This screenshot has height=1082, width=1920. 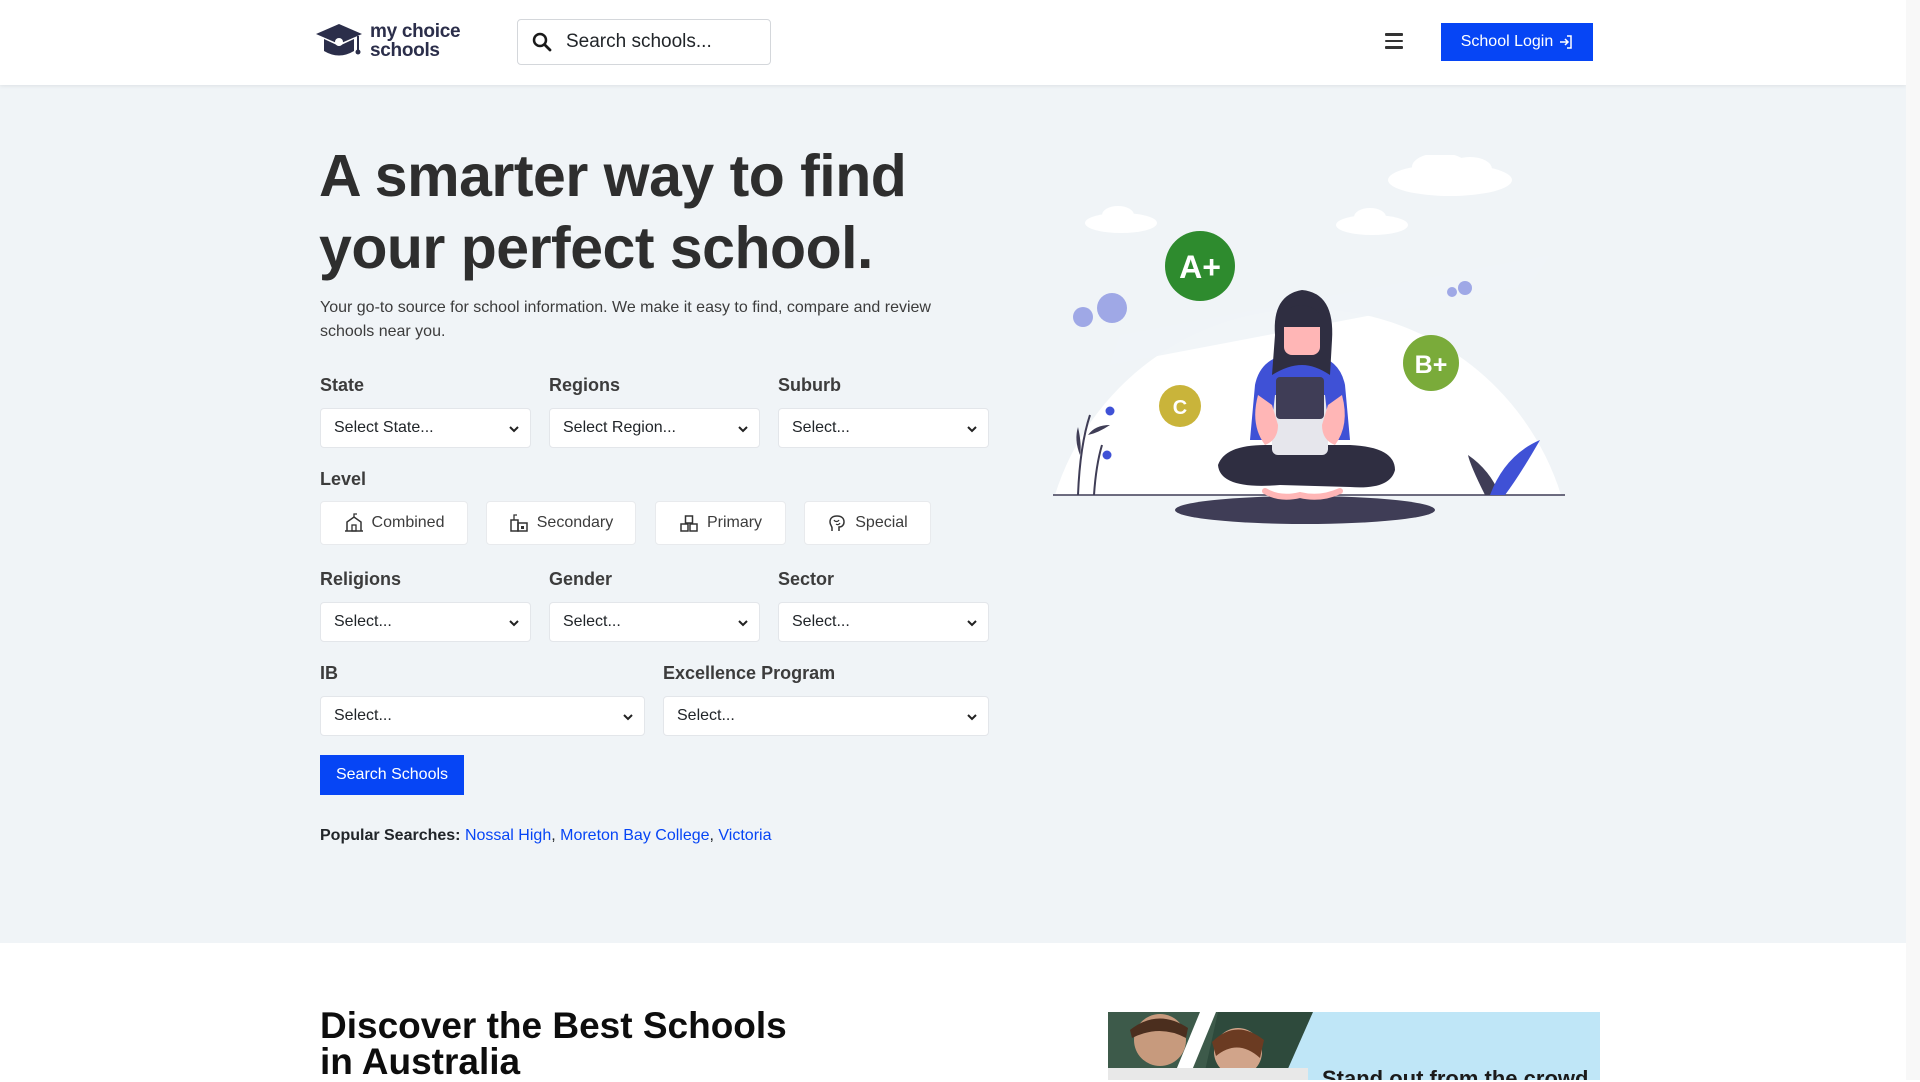 What do you see at coordinates (837, 523) in the screenshot?
I see `brain-icon` at bounding box center [837, 523].